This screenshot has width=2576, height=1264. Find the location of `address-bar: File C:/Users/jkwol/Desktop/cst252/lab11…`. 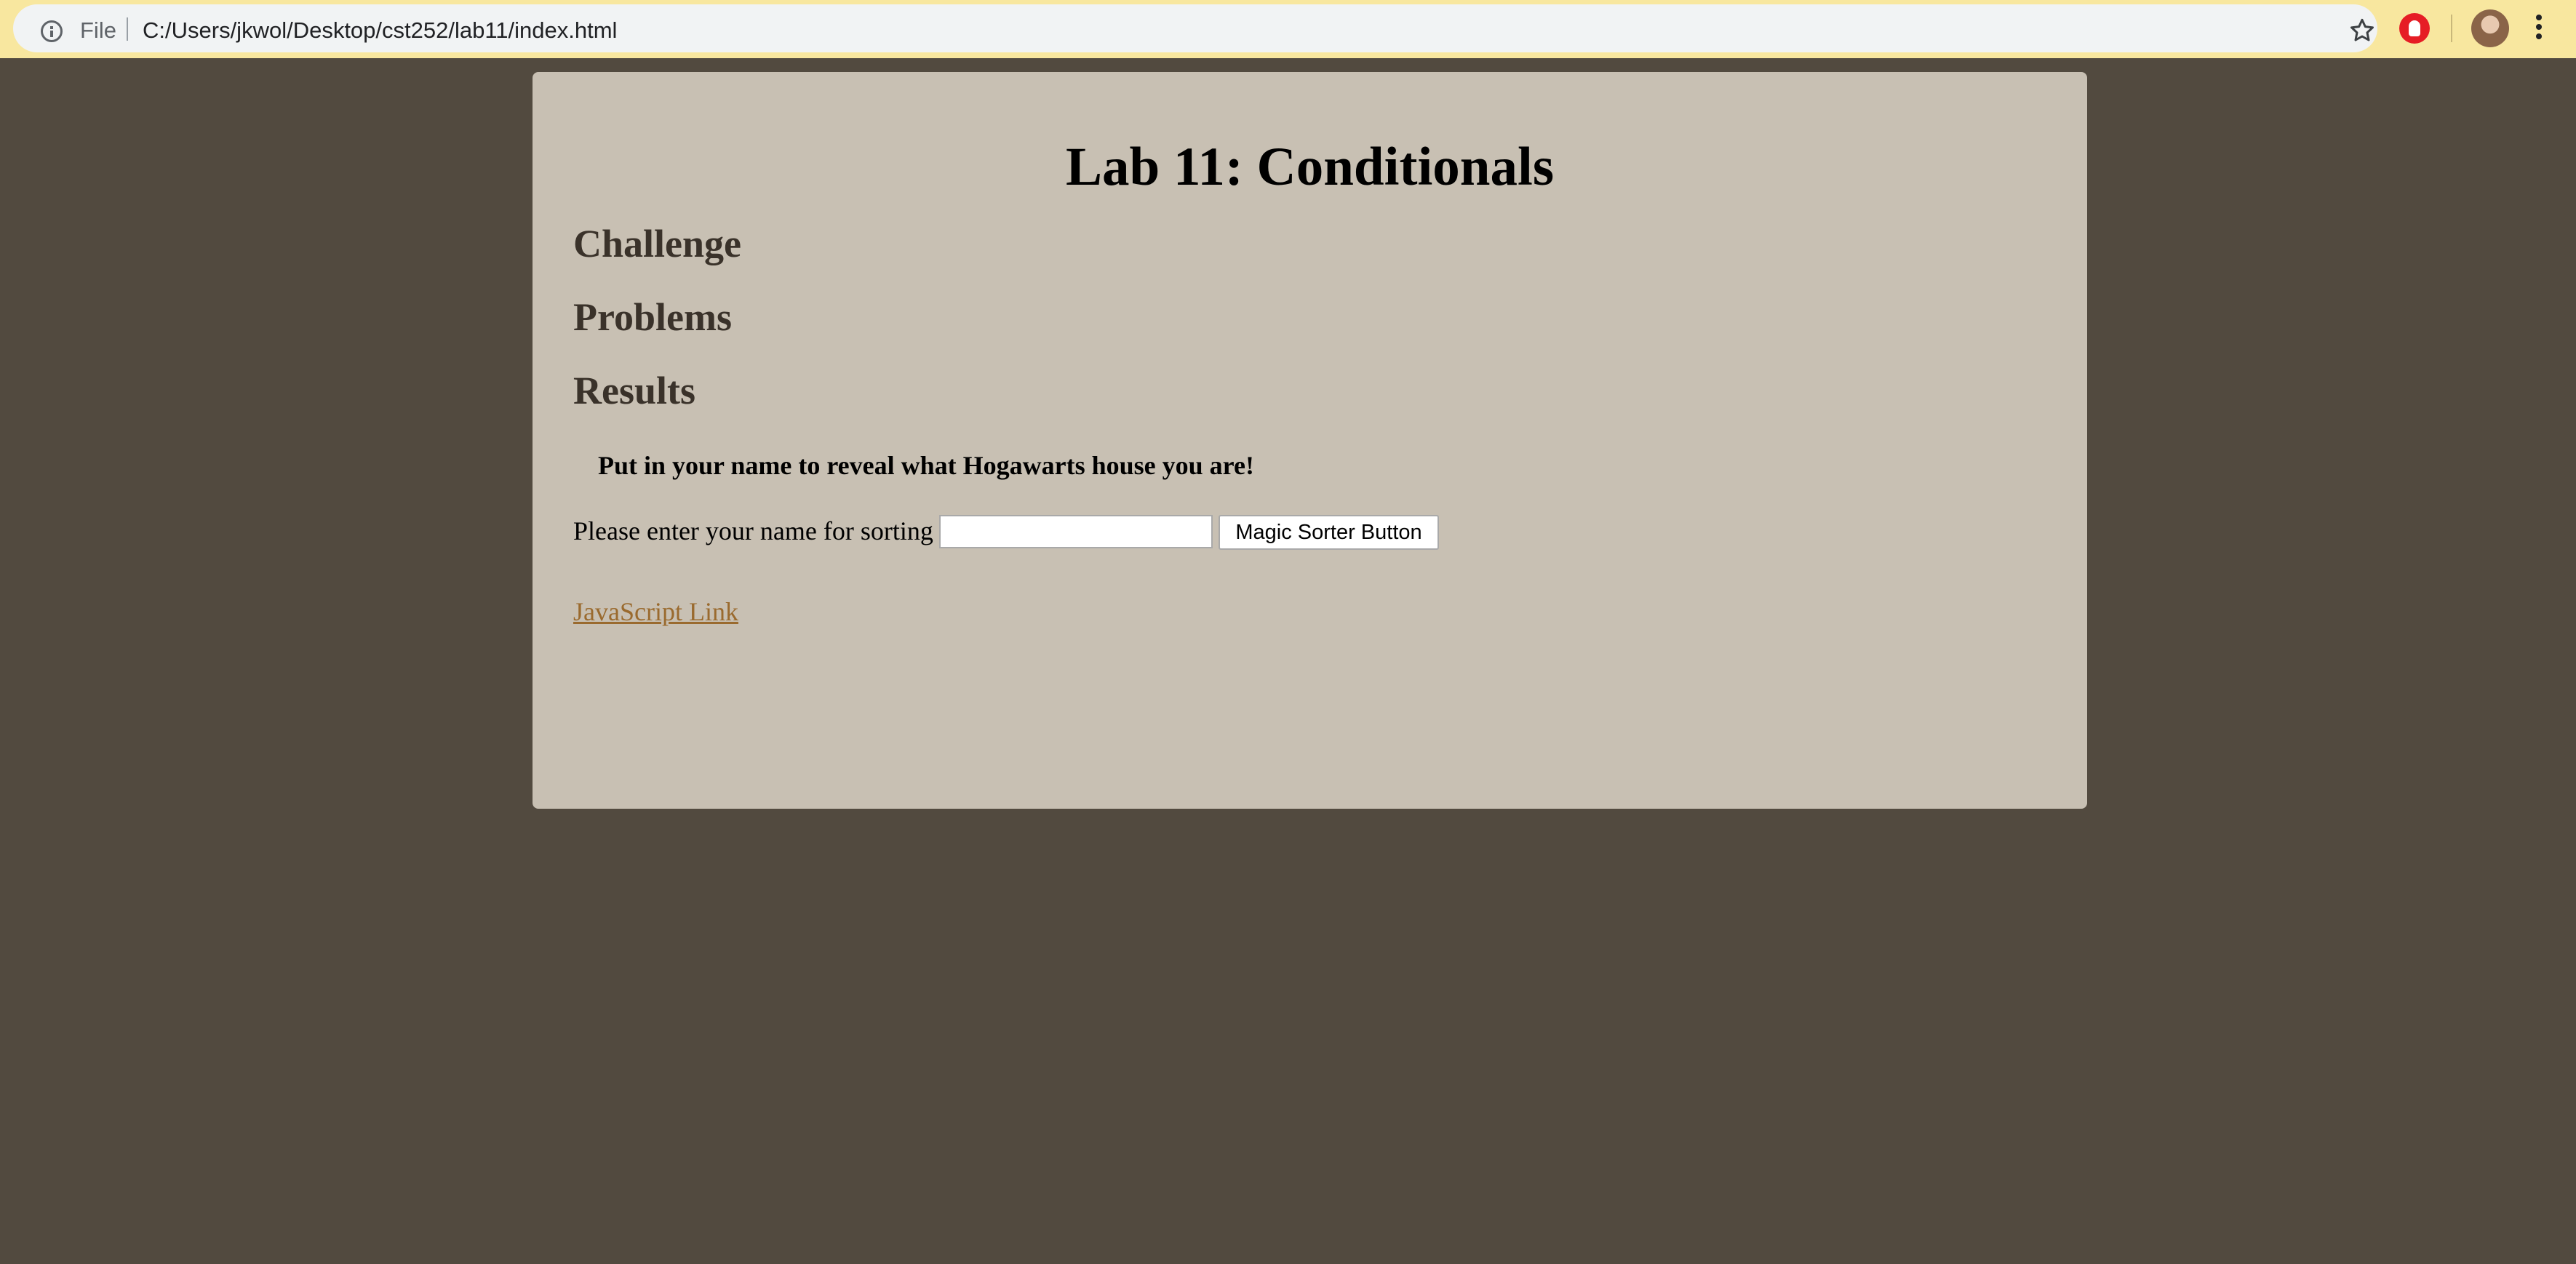

address-bar: File C:/Users/jkwol/Desktop/cst252/lab11… is located at coordinates (1195, 28).